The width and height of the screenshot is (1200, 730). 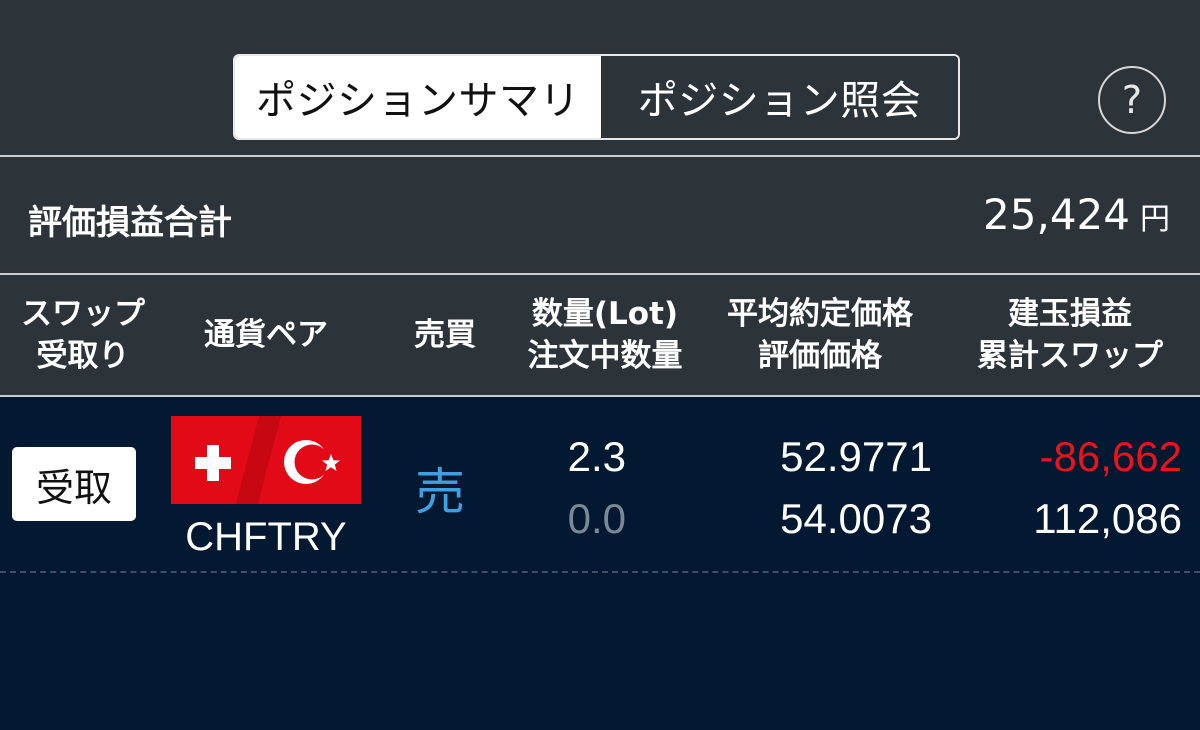 What do you see at coordinates (1070, 356) in the screenshot?
I see `header-text: 累計スワップ` at bounding box center [1070, 356].